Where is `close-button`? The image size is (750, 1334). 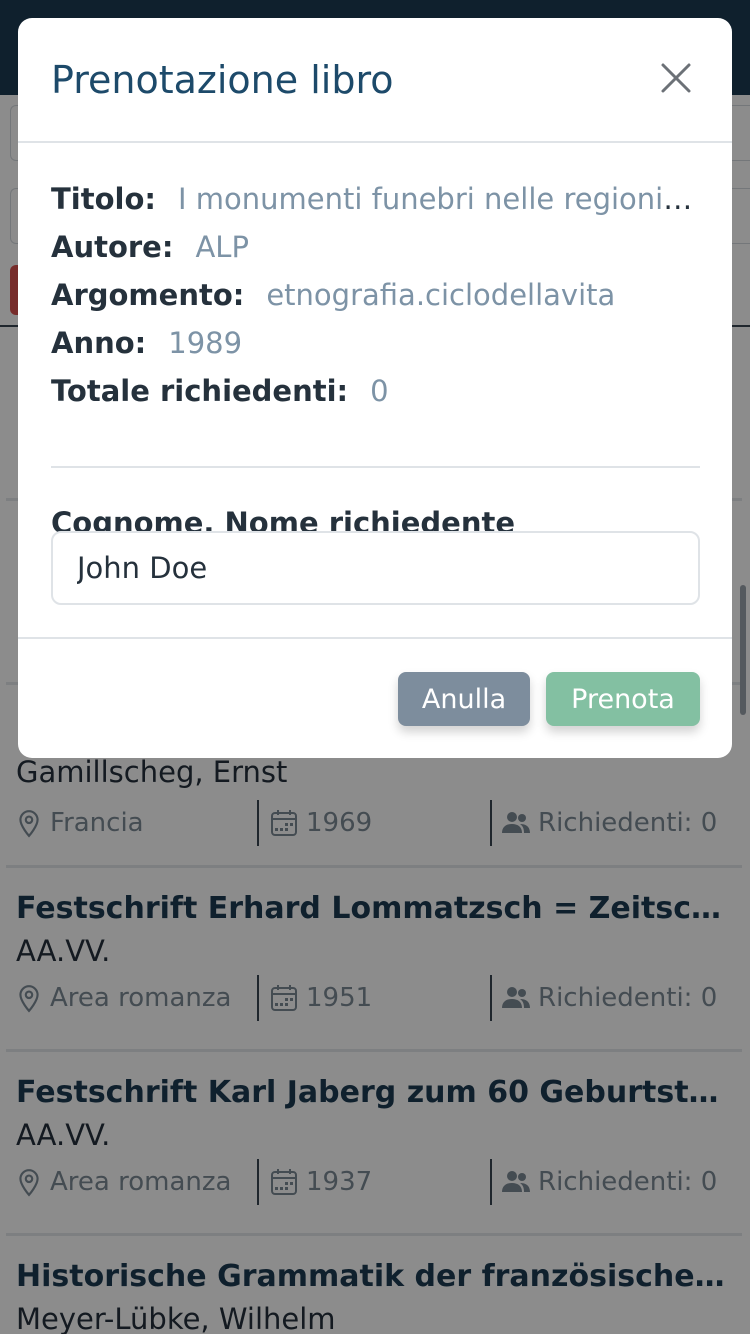
close-button is located at coordinates (676, 80).